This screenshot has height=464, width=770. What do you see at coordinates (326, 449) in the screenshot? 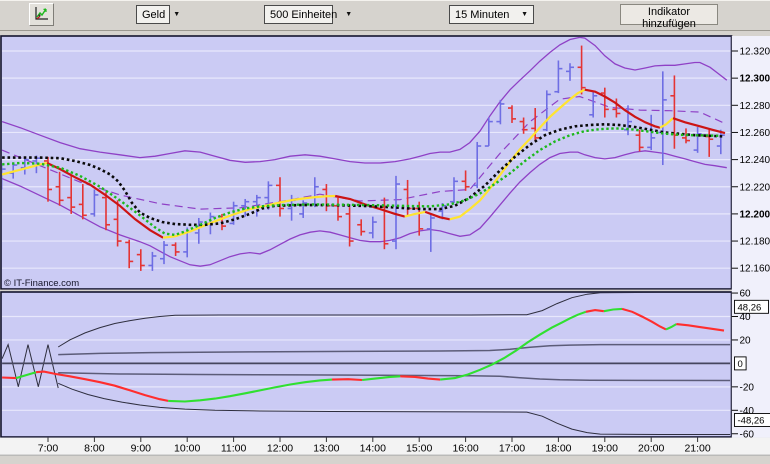
I see `time-axis-label: 13:00` at bounding box center [326, 449].